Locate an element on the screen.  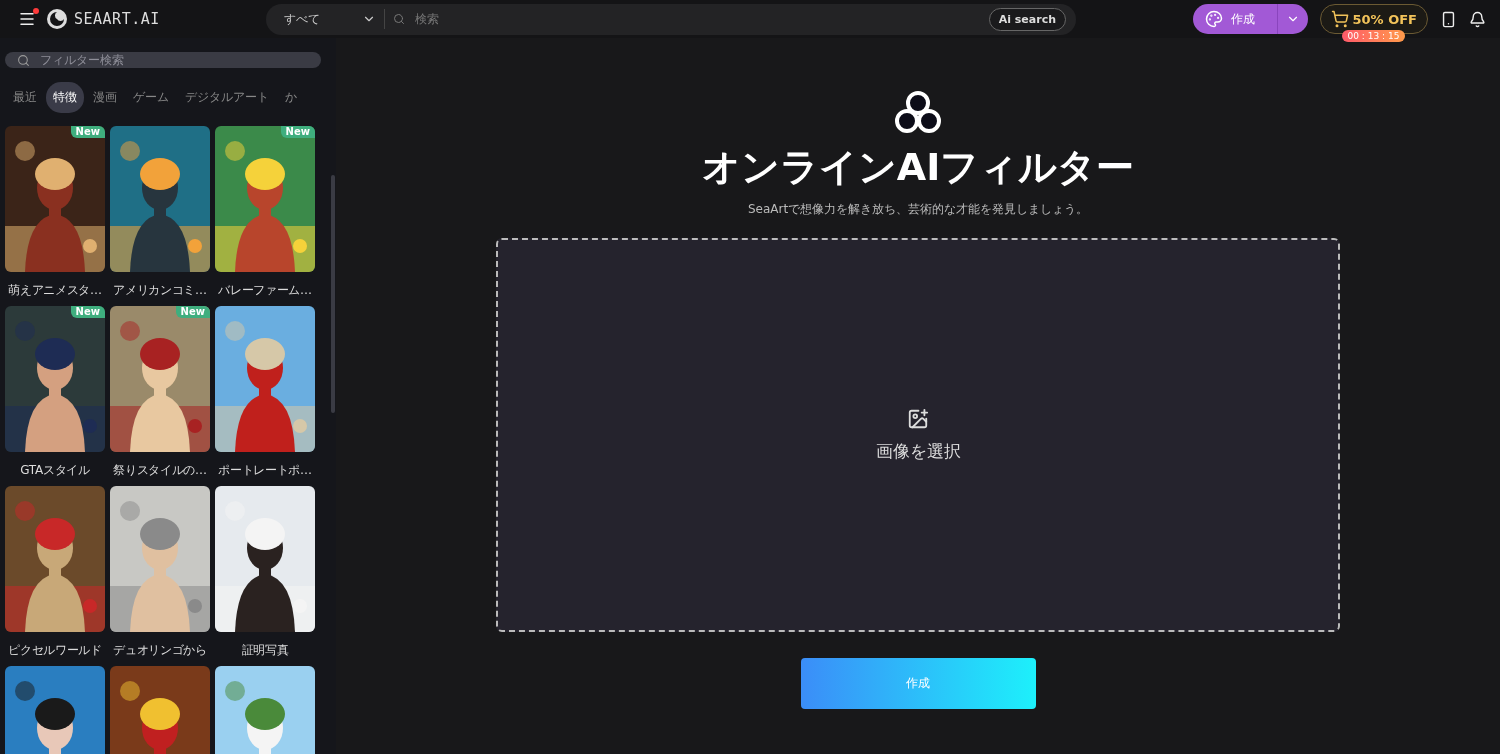
search-field: 検索 is located at coordinates (697, 19).